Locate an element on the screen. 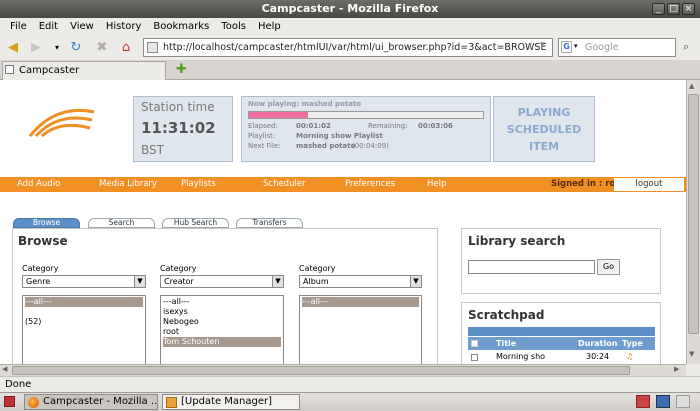 This screenshot has width=700, height=411. row-title: Morning sho is located at coordinates (521, 356).